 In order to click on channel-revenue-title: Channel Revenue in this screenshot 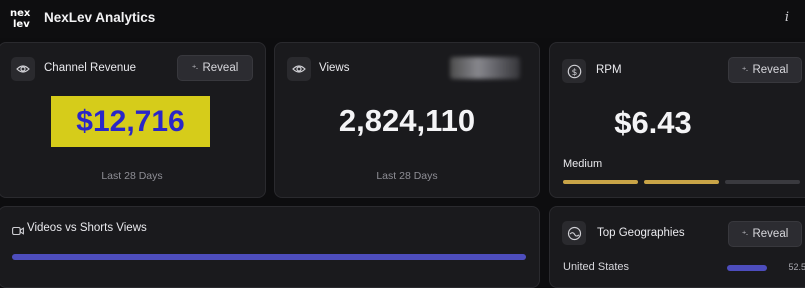, I will do `click(90, 68)`.